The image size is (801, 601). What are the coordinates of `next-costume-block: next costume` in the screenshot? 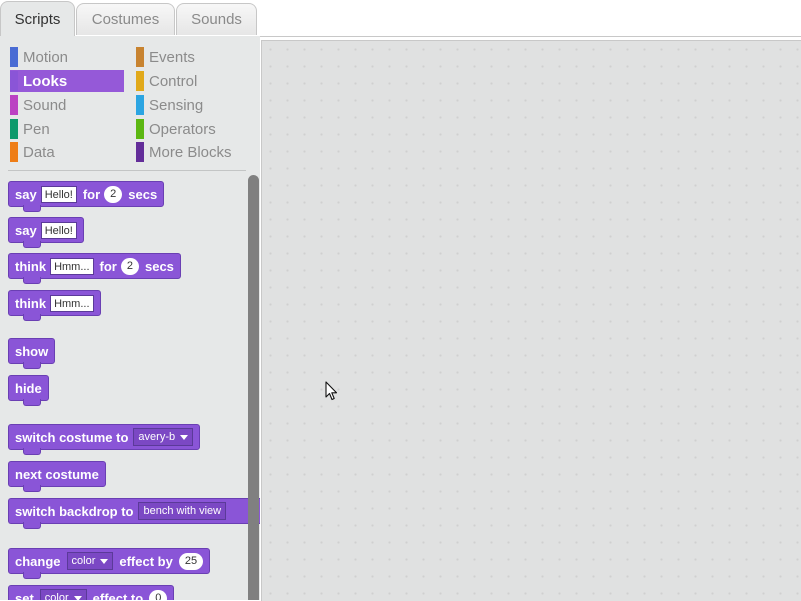 It's located at (57, 476).